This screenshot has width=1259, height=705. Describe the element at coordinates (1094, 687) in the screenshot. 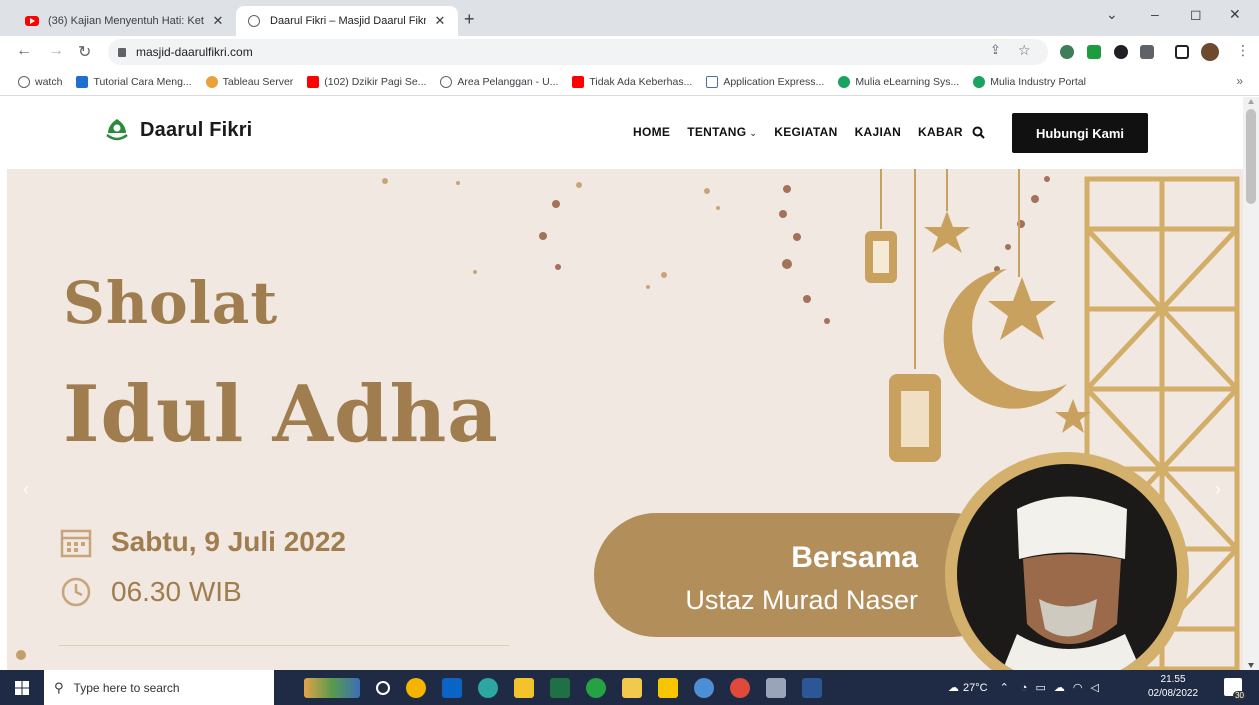

I see `volume-icon: ◁` at that location.